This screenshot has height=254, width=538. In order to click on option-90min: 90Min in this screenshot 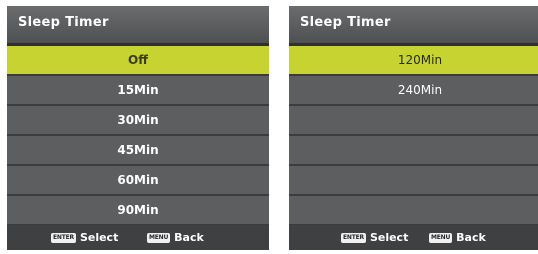, I will do `click(138, 211)`.